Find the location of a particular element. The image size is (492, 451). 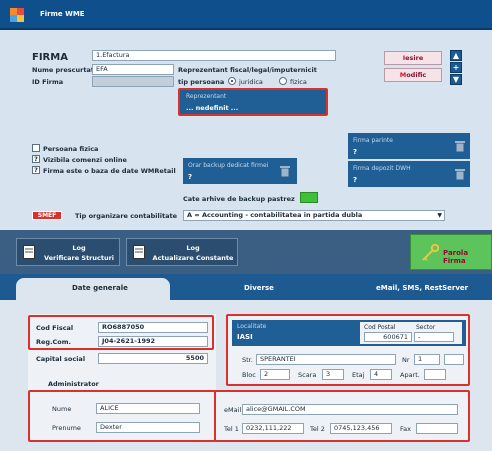

tel2-input: 0745,123,456 is located at coordinates (361, 428).